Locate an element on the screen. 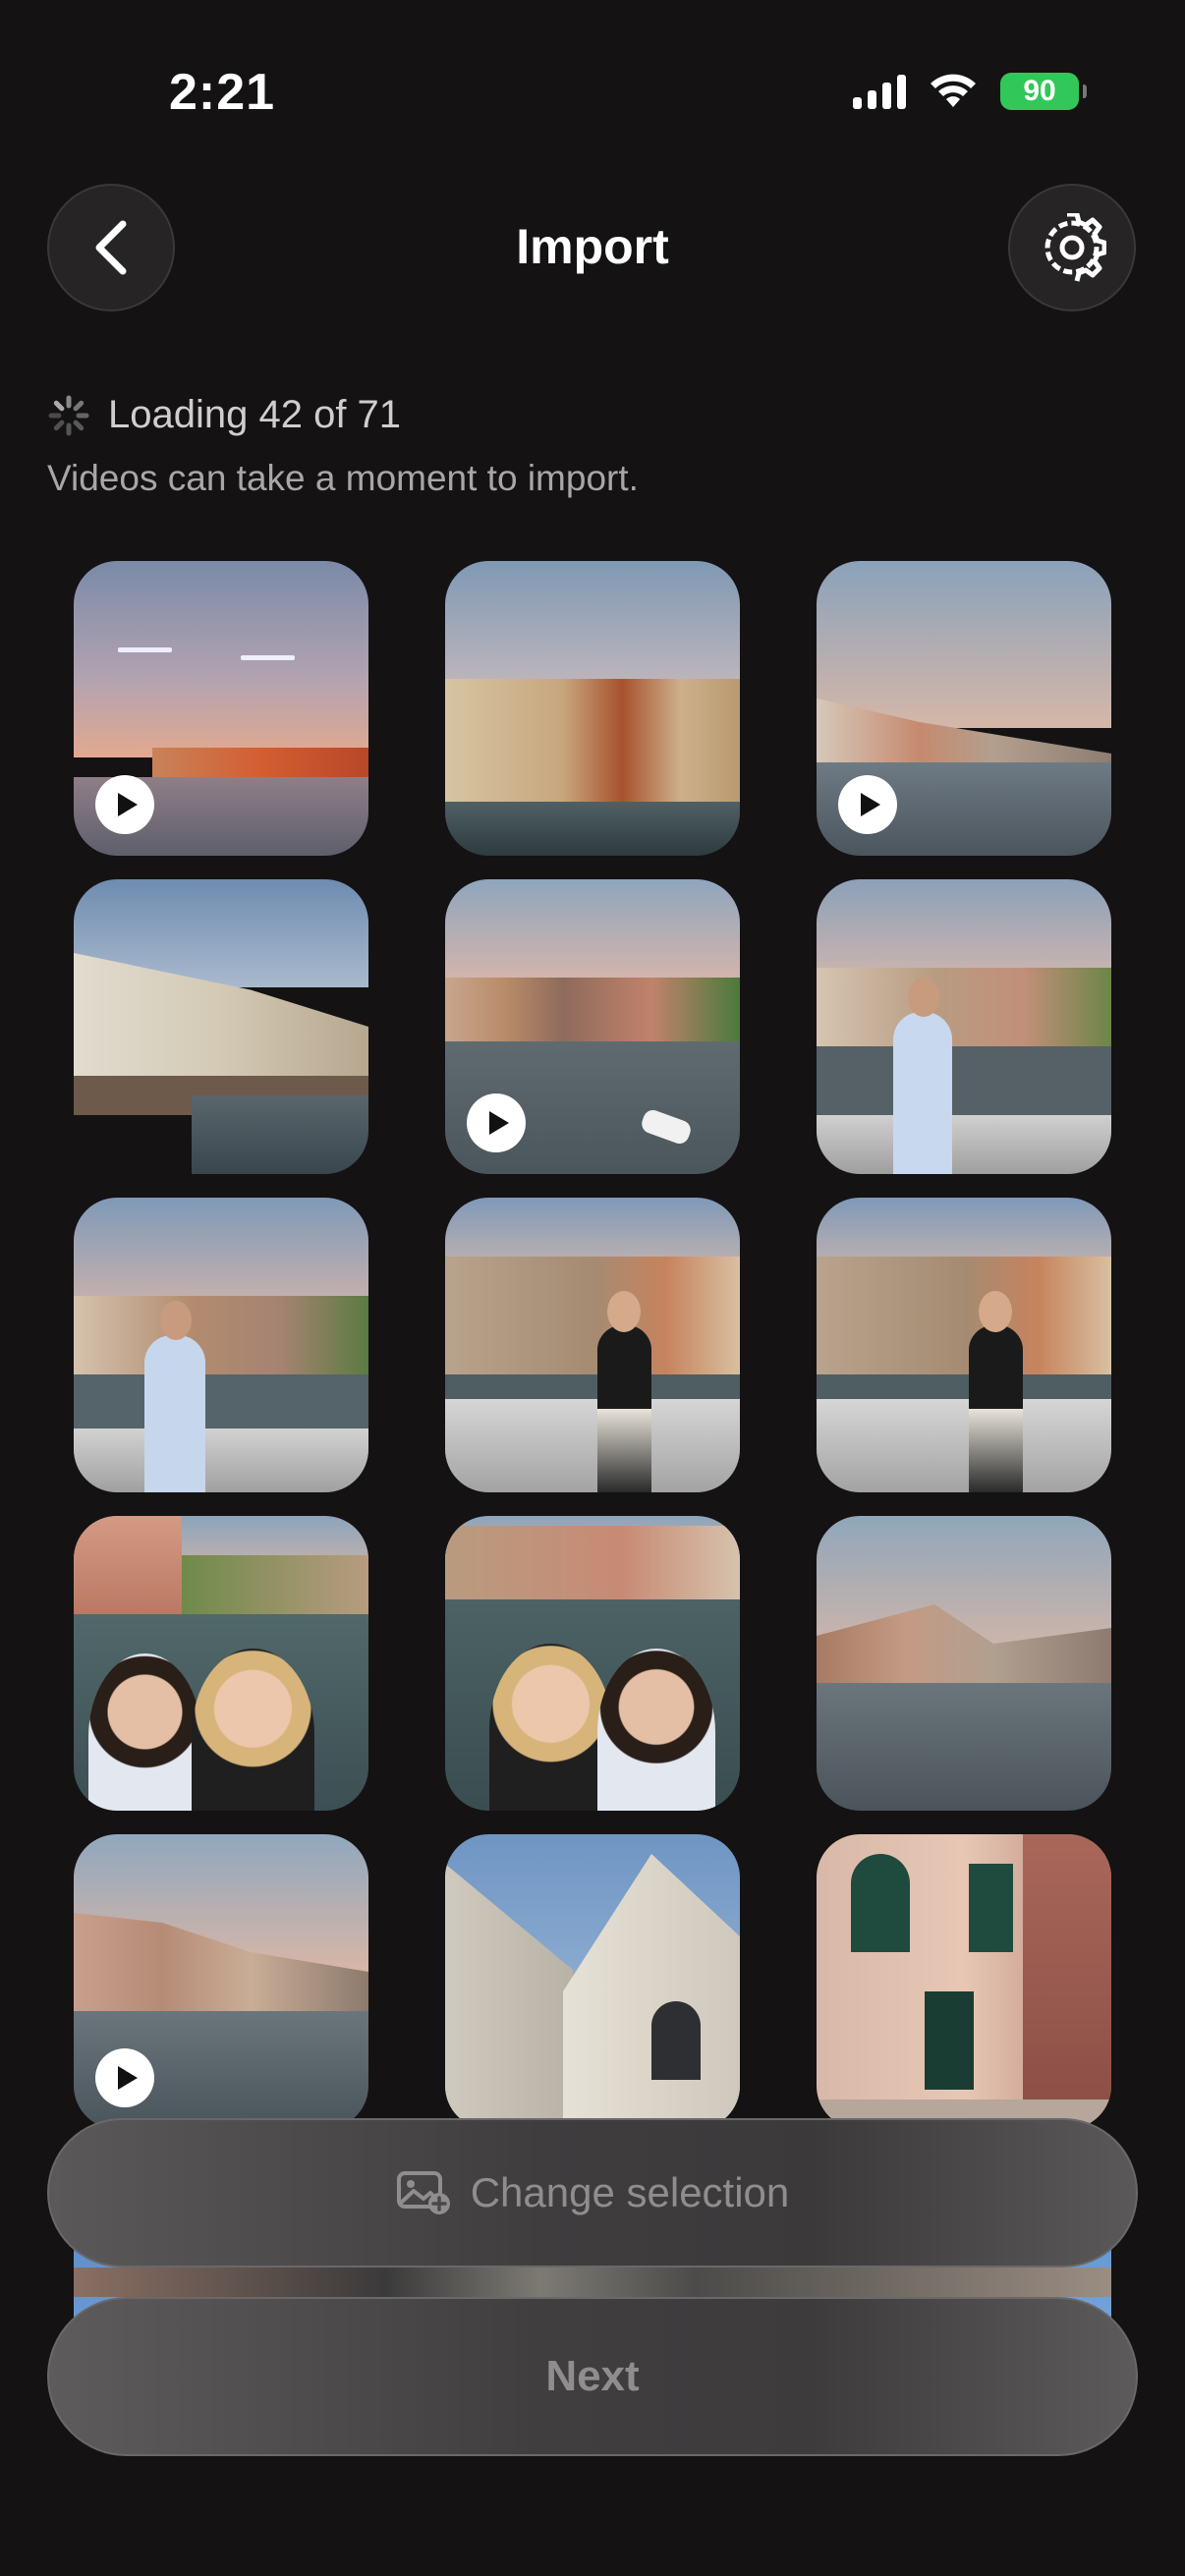  status-icons: 90 is located at coordinates (970, 91).